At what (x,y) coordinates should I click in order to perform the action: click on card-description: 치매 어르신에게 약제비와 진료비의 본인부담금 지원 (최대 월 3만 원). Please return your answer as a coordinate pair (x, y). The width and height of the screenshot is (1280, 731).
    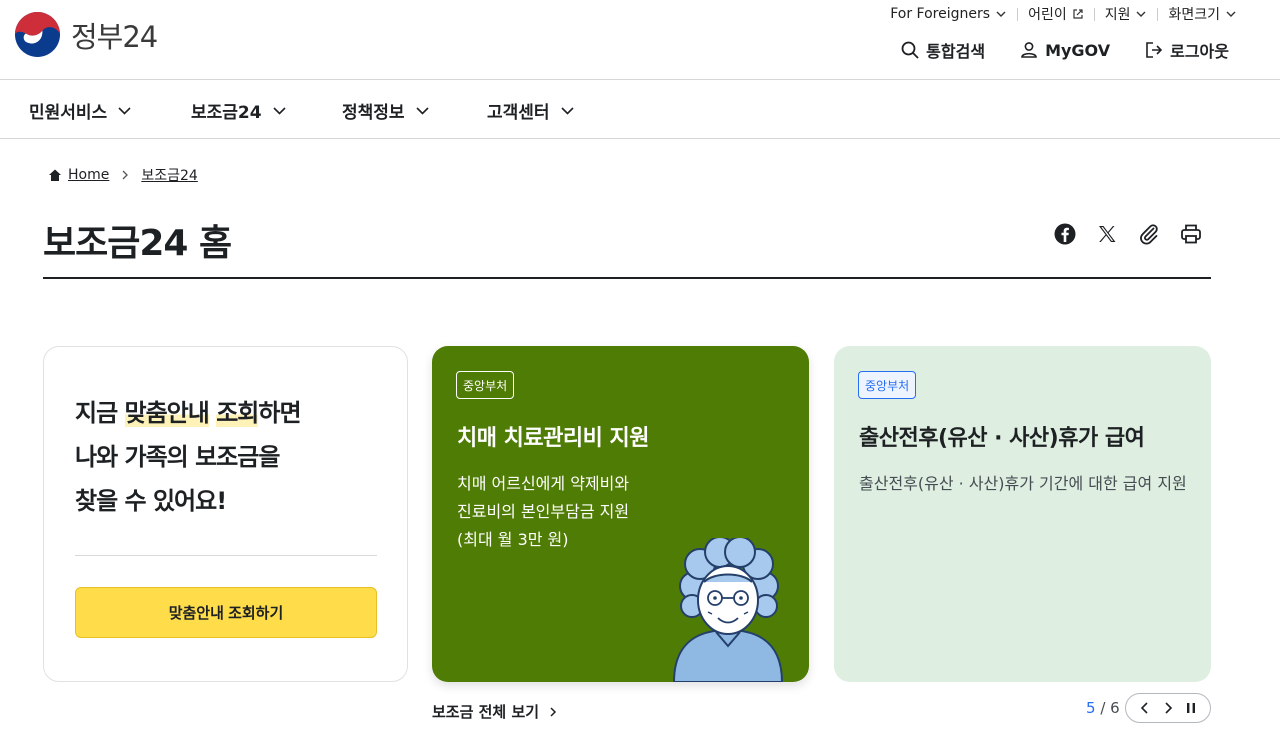
    Looking at the image, I should click on (543, 512).